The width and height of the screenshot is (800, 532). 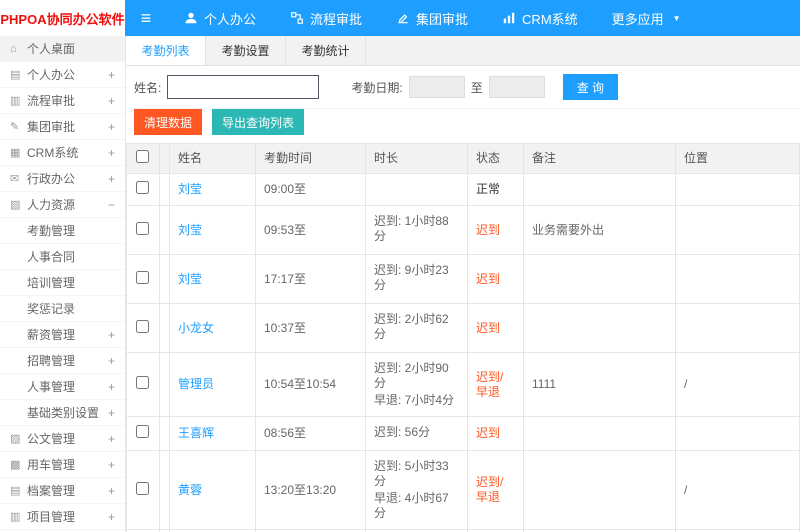 I want to click on duration-cell: 迟到: 9小时23分, so click(x=416, y=279).